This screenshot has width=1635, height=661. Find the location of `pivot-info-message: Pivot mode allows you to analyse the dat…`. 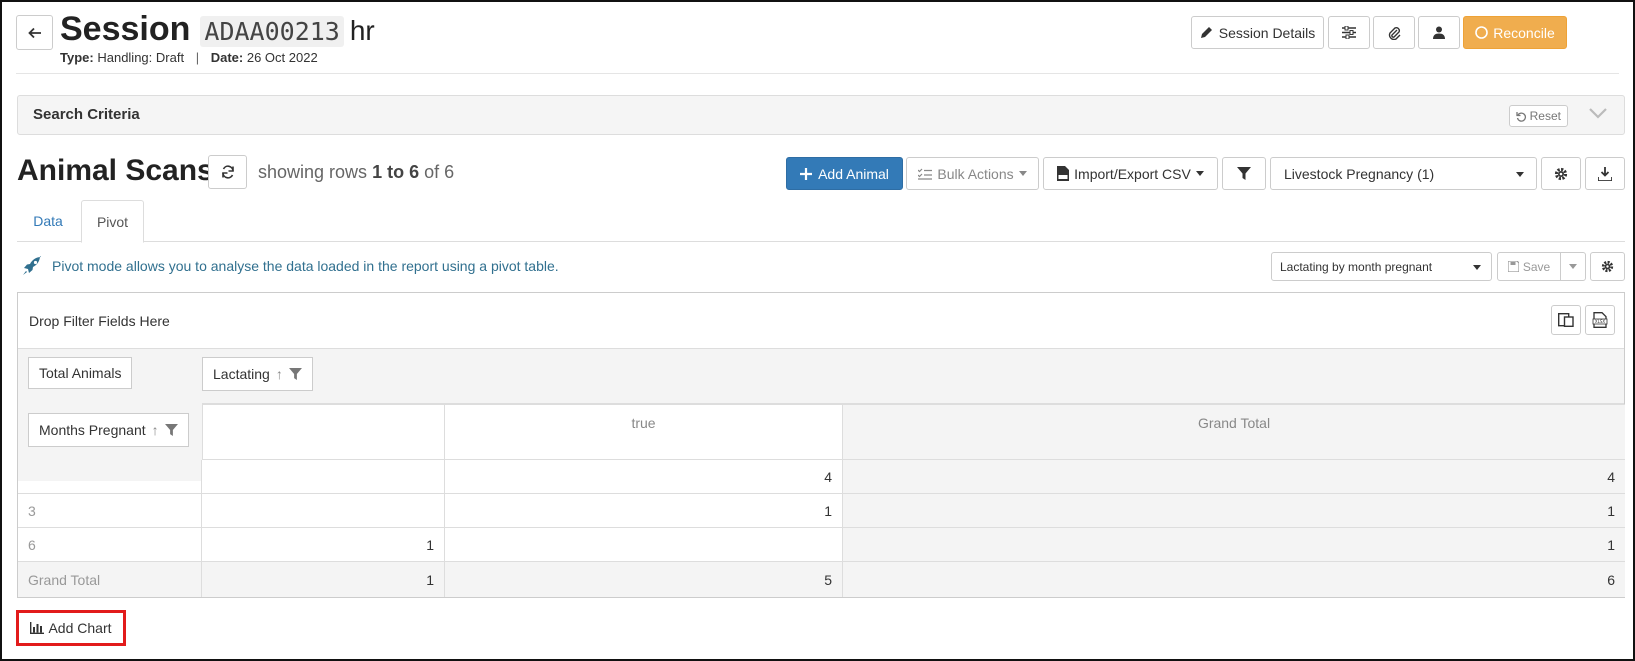

pivot-info-message: Pivot mode allows you to analyse the dat… is located at coordinates (305, 266).